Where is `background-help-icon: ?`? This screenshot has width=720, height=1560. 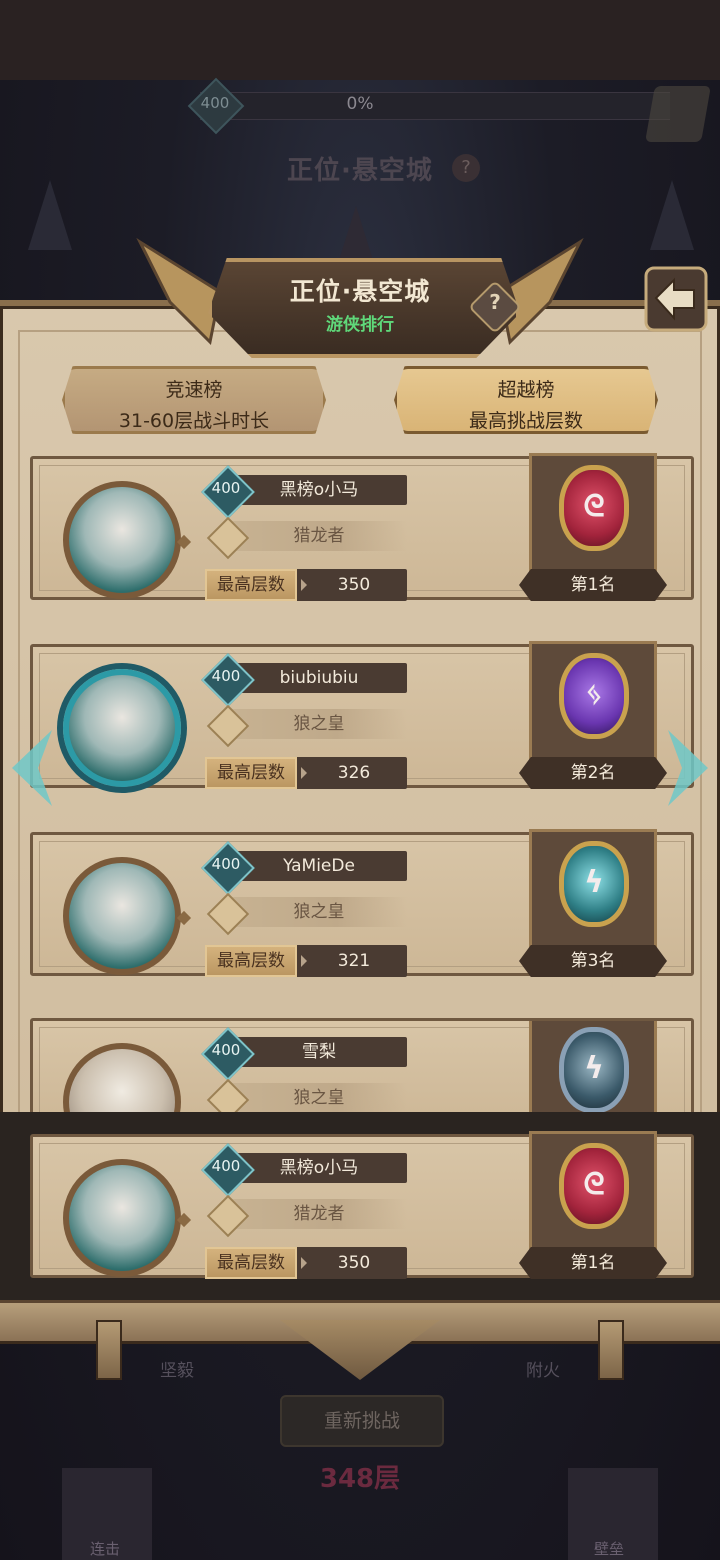 background-help-icon: ? is located at coordinates (466, 168).